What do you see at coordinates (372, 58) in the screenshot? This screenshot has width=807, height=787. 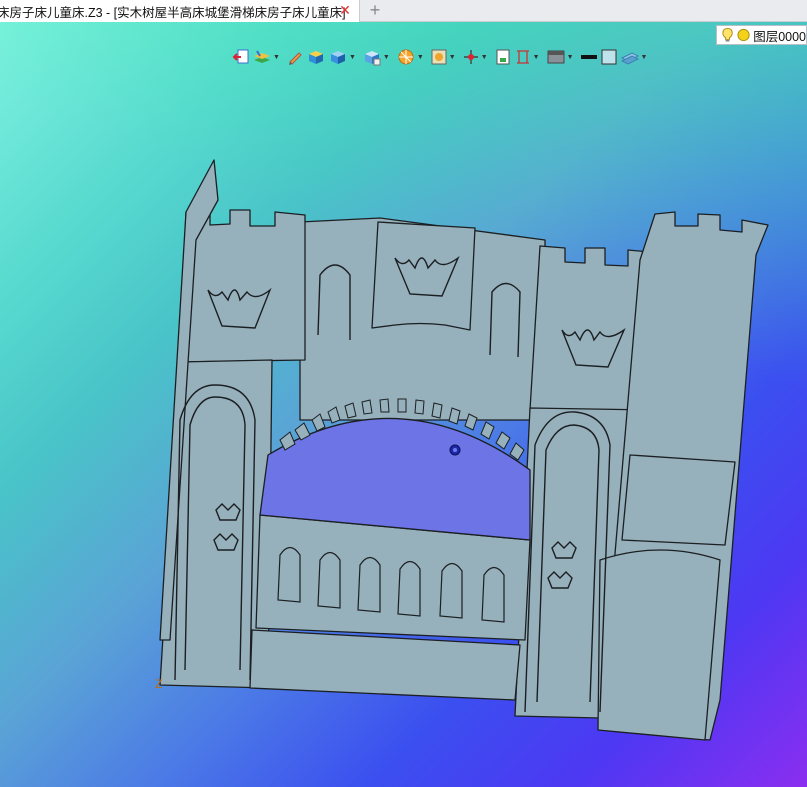 I see `view-cube-icon` at bounding box center [372, 58].